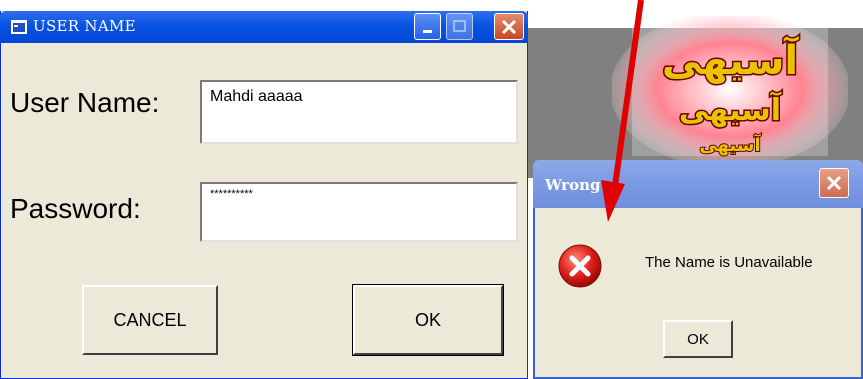 The height and width of the screenshot is (379, 863). What do you see at coordinates (622, 111) in the screenshot?
I see `red-arrow-annotation` at bounding box center [622, 111].